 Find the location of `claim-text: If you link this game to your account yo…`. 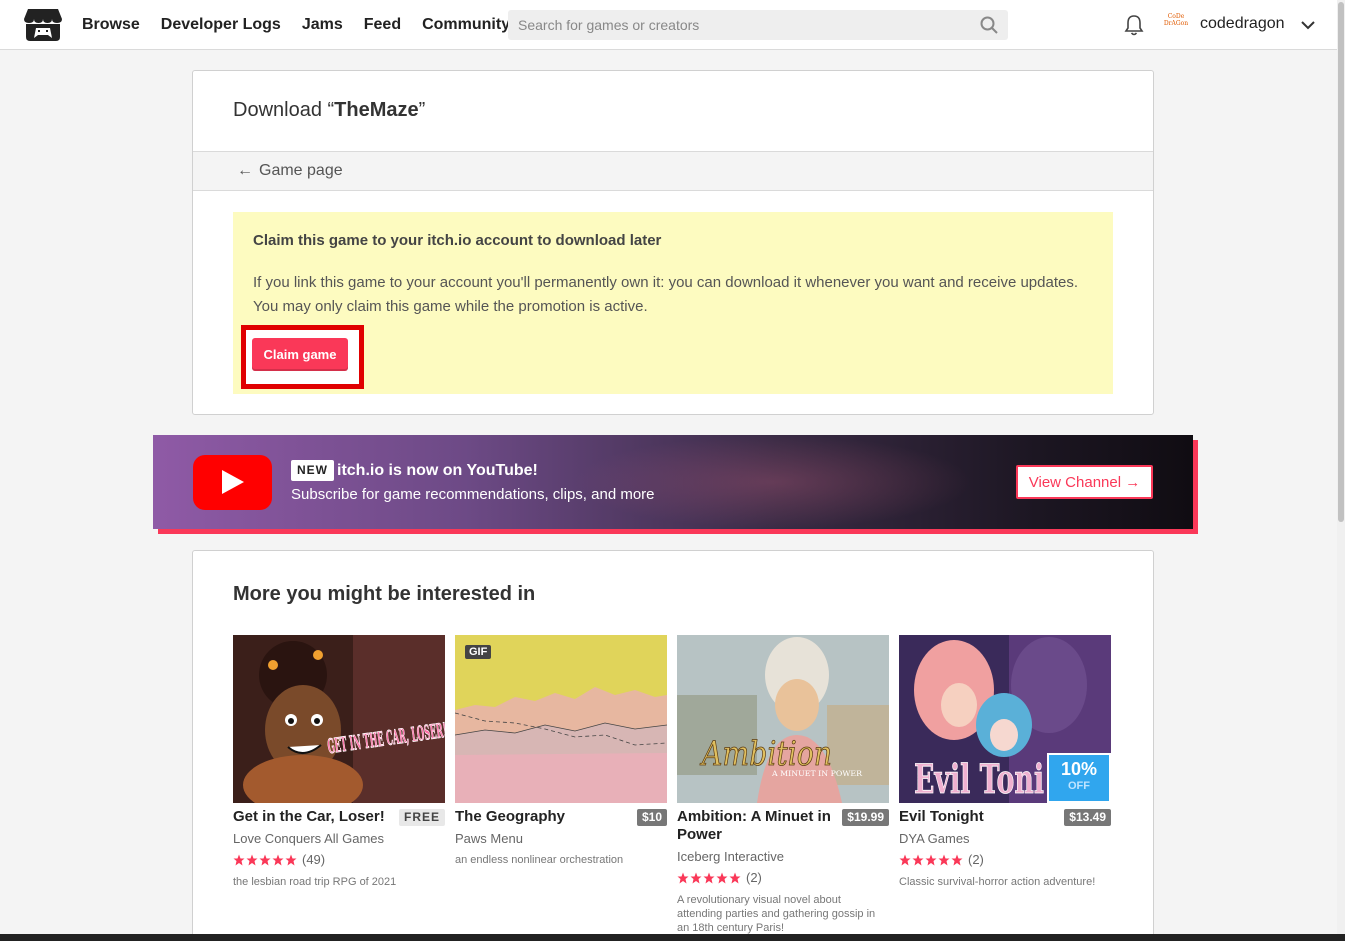

claim-text: If you link this game to your account yo… is located at coordinates (665, 294).